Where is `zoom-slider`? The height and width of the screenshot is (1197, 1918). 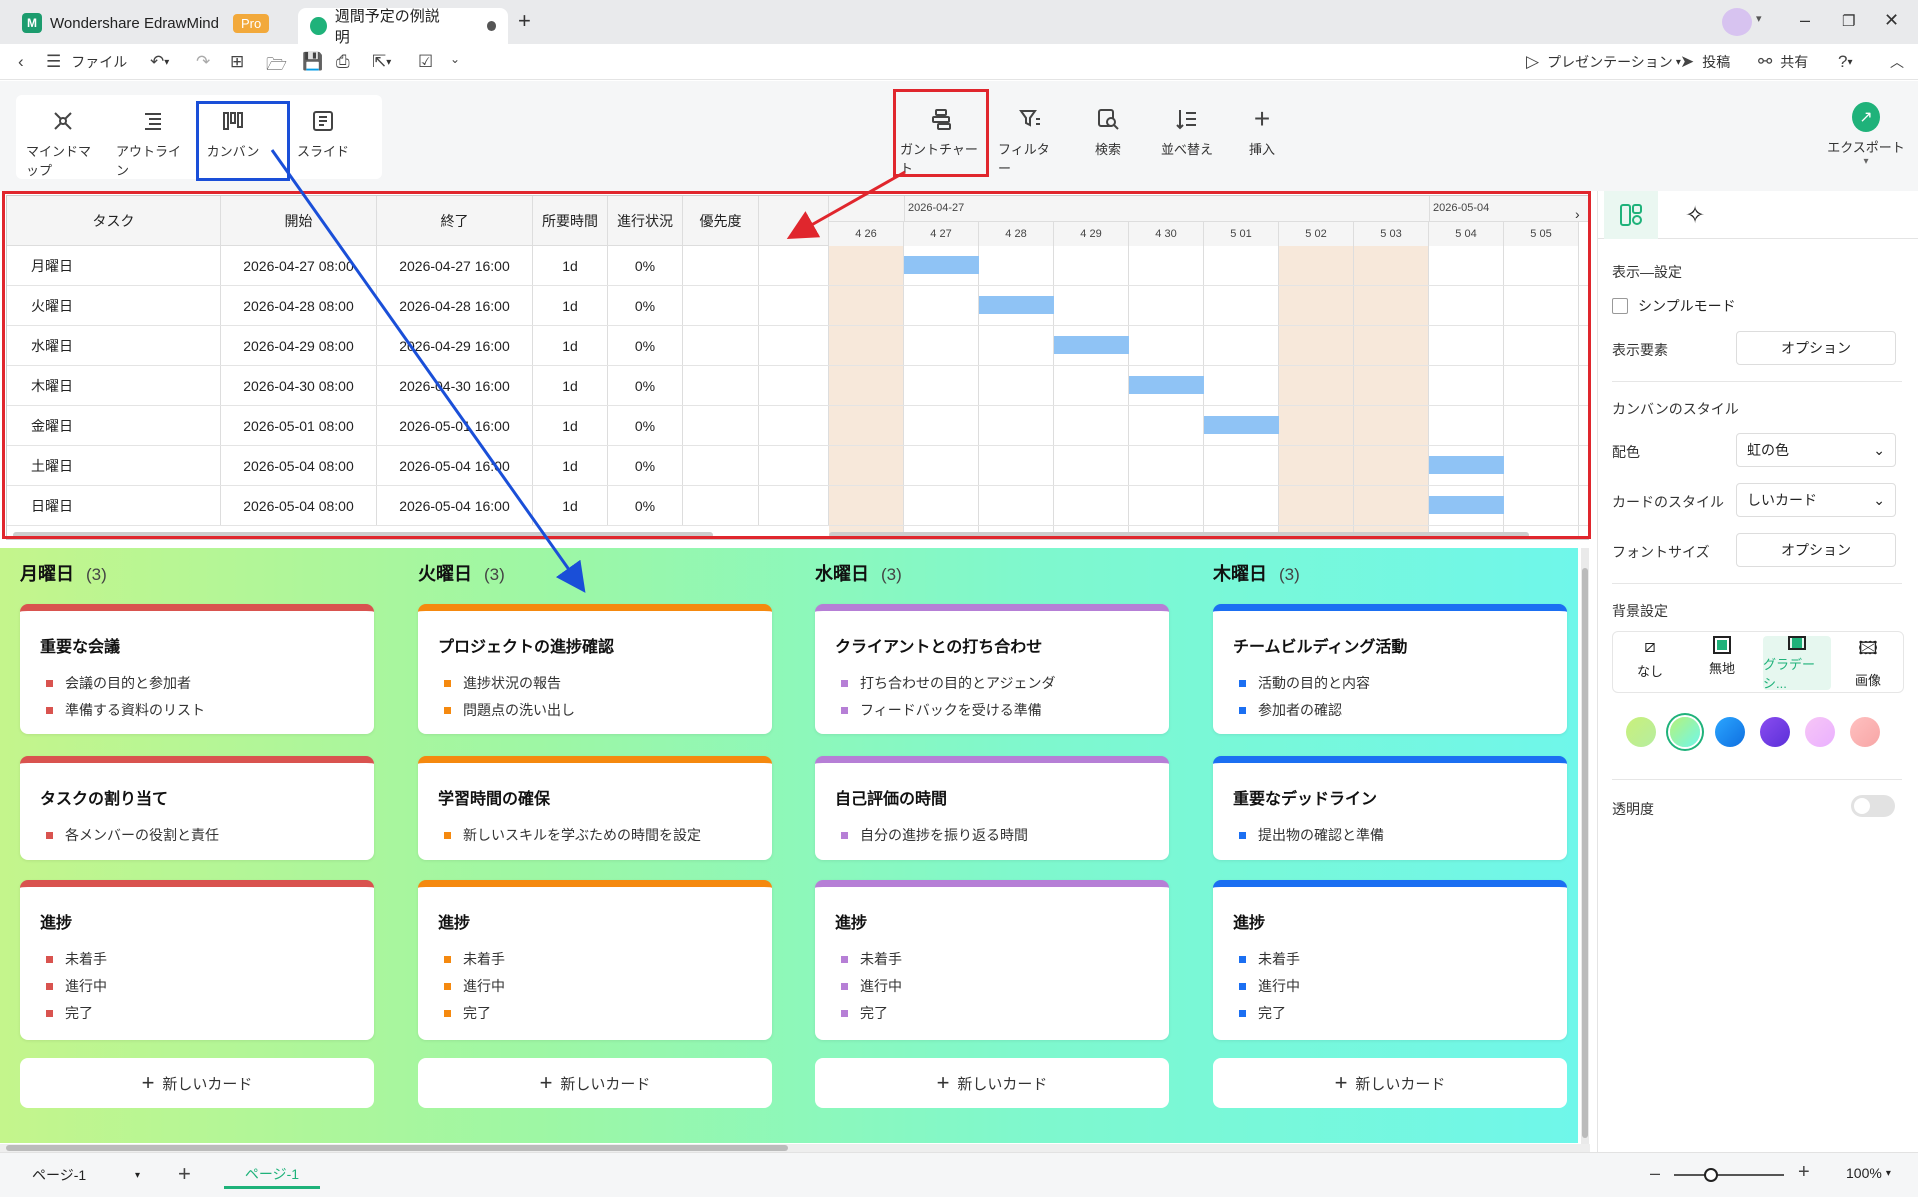
zoom-slider is located at coordinates (1729, 1175).